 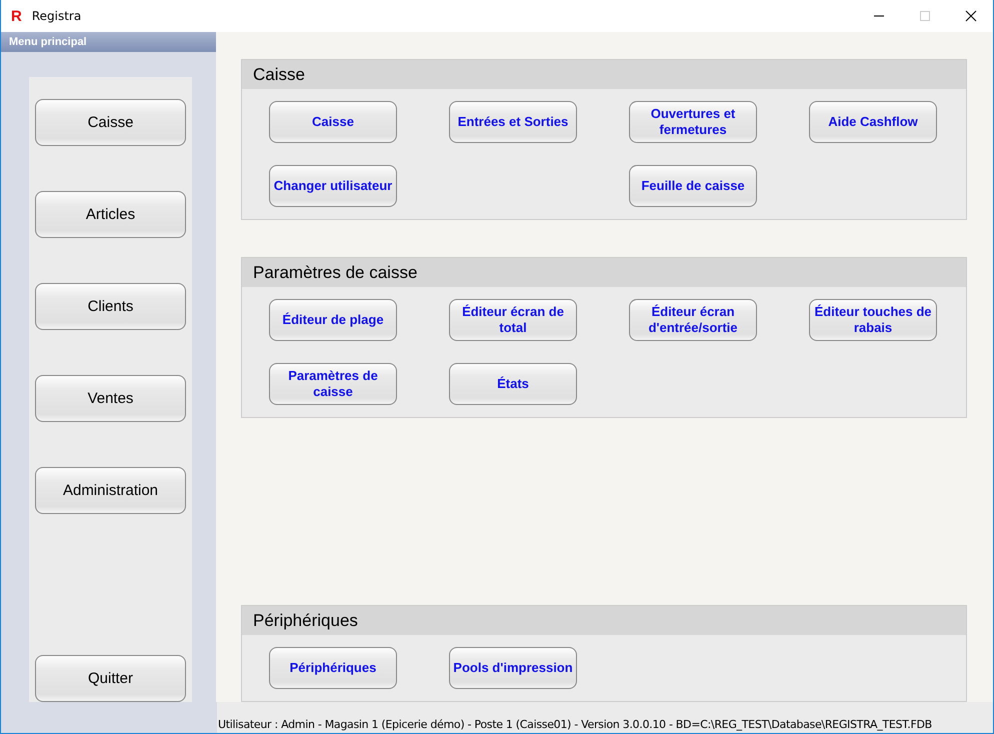 What do you see at coordinates (574, 725) in the screenshot?
I see `status-text: Utilisateur : Admin - Magasin 1 (Epicerie démo) - Poste 1 (Caisse01) - Version 3.0.0.10 - BD=C:\REG_TEST\Database\REGISTRA_TEST.FDB` at bounding box center [574, 725].